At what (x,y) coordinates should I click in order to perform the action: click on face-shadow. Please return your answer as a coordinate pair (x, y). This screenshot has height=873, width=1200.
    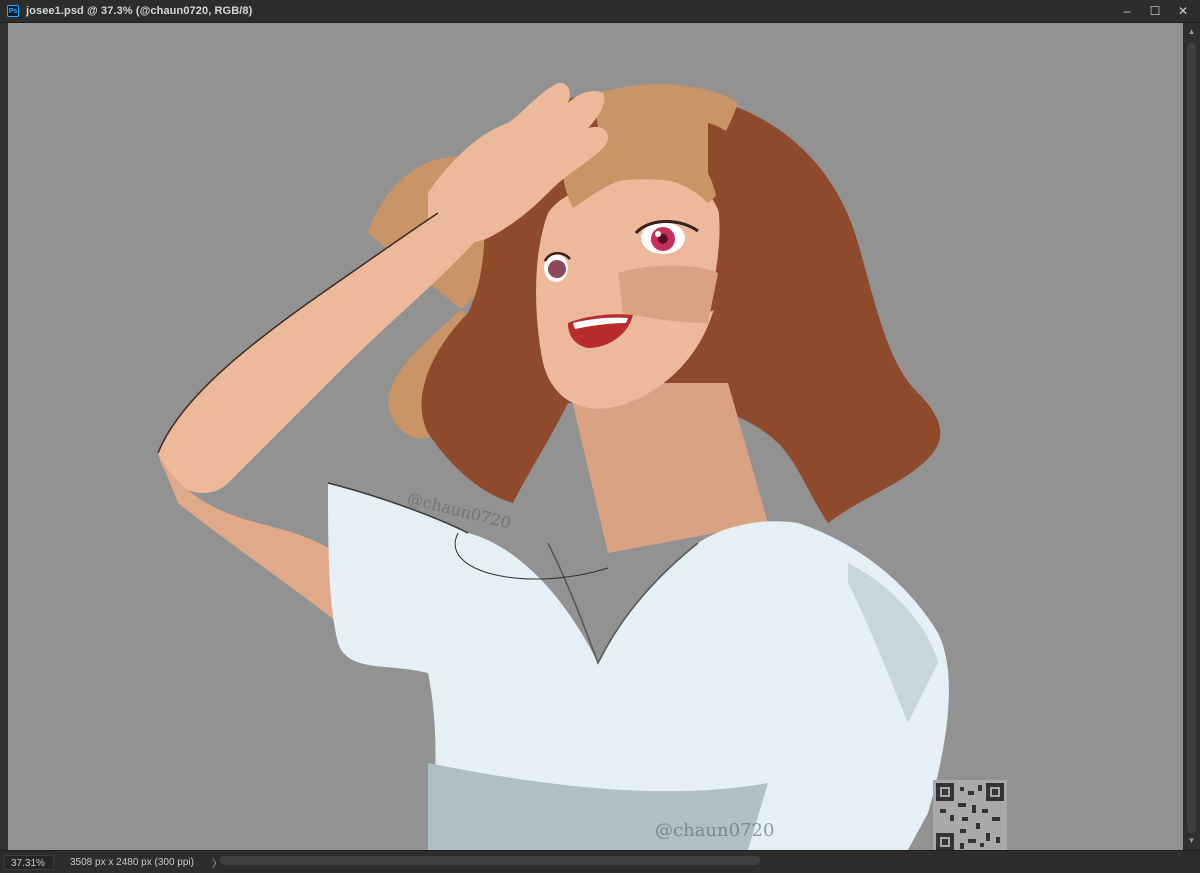
    Looking at the image, I should click on (668, 294).